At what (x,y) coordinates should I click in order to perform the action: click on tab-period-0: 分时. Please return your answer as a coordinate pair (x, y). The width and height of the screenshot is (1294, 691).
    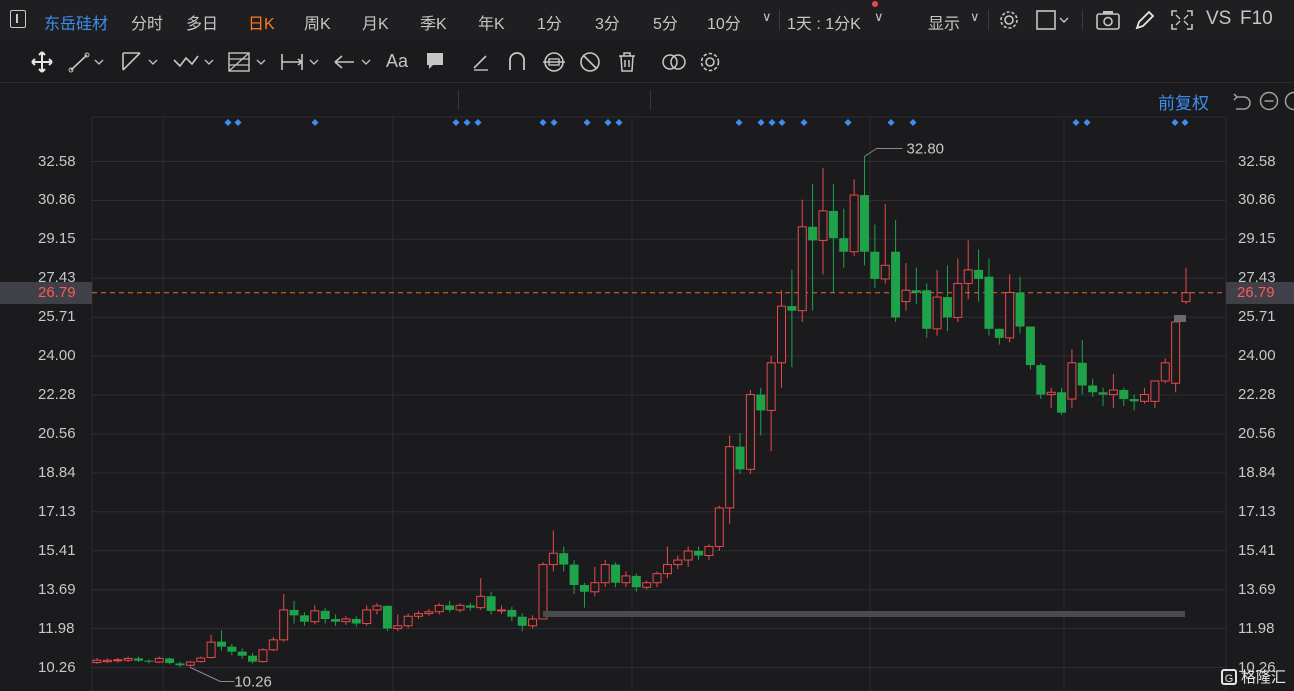
    Looking at the image, I should click on (147, 22).